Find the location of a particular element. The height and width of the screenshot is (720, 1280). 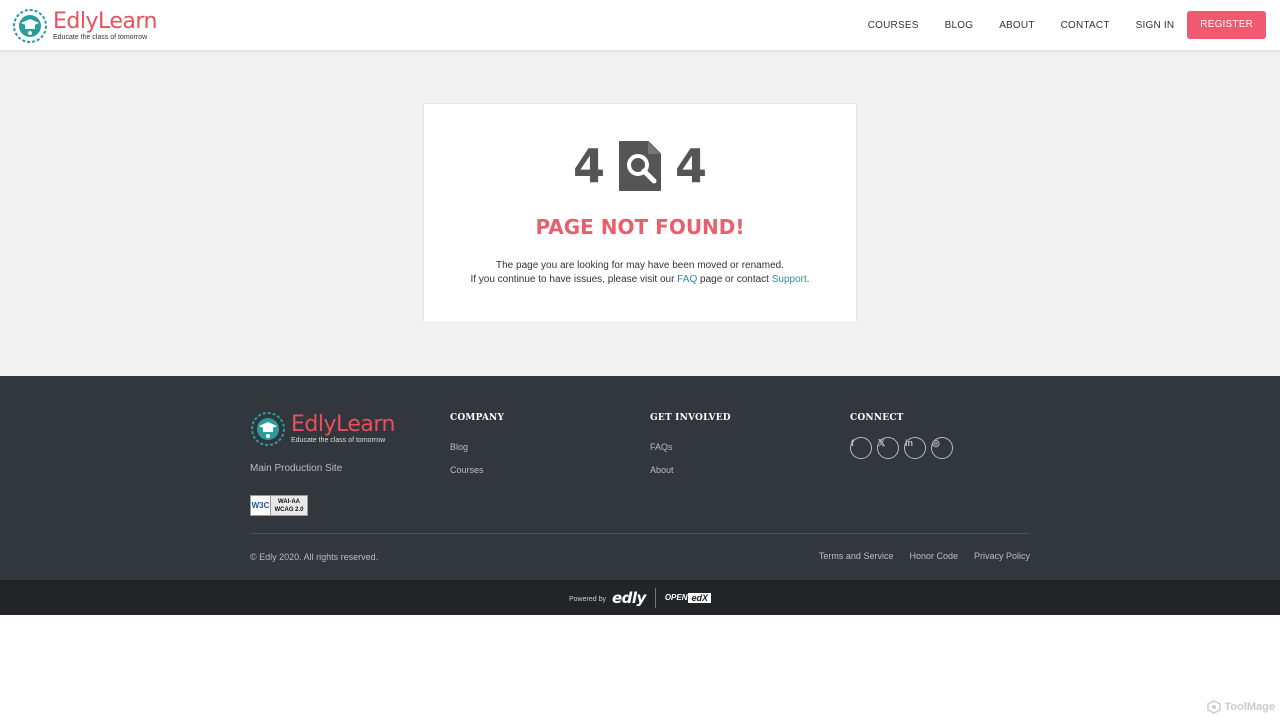

privacy-policy-link: Privacy Policy is located at coordinates (1002, 556).